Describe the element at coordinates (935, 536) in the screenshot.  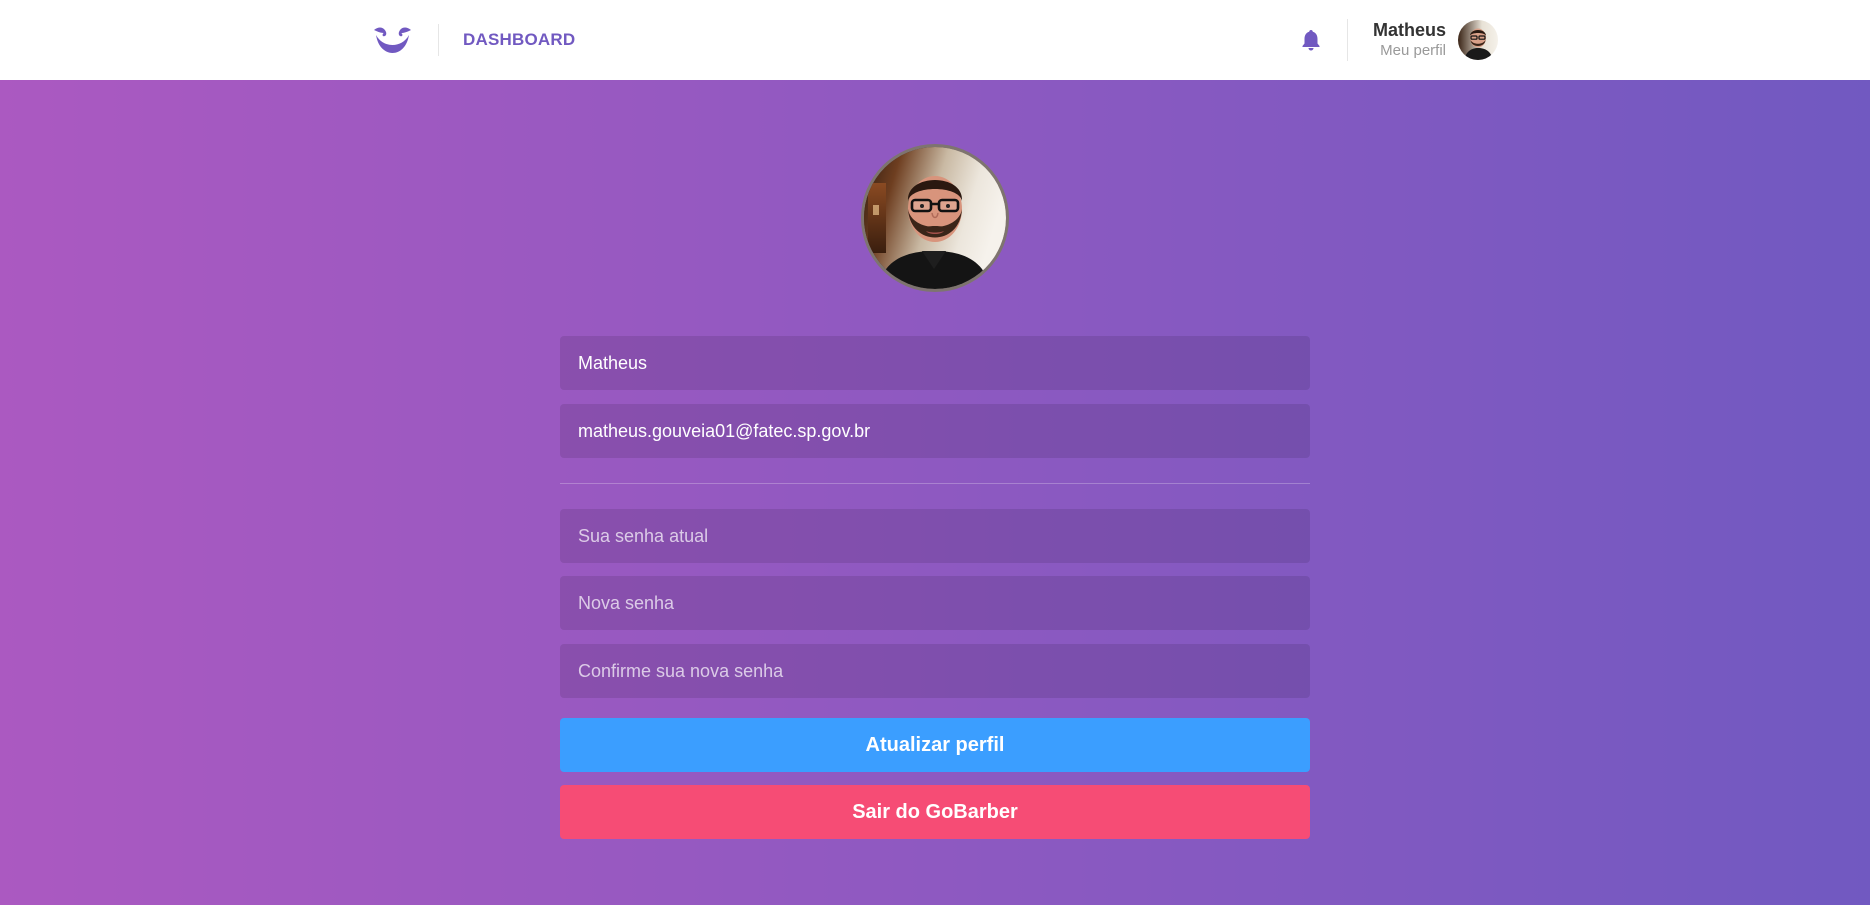
I see `current-password-input` at that location.